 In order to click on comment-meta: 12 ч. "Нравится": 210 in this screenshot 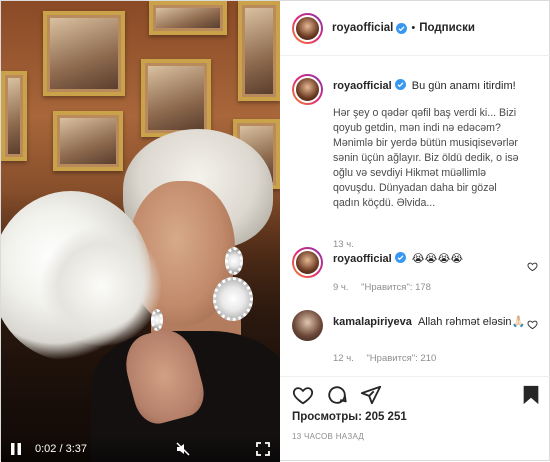, I will do `click(384, 358)`.